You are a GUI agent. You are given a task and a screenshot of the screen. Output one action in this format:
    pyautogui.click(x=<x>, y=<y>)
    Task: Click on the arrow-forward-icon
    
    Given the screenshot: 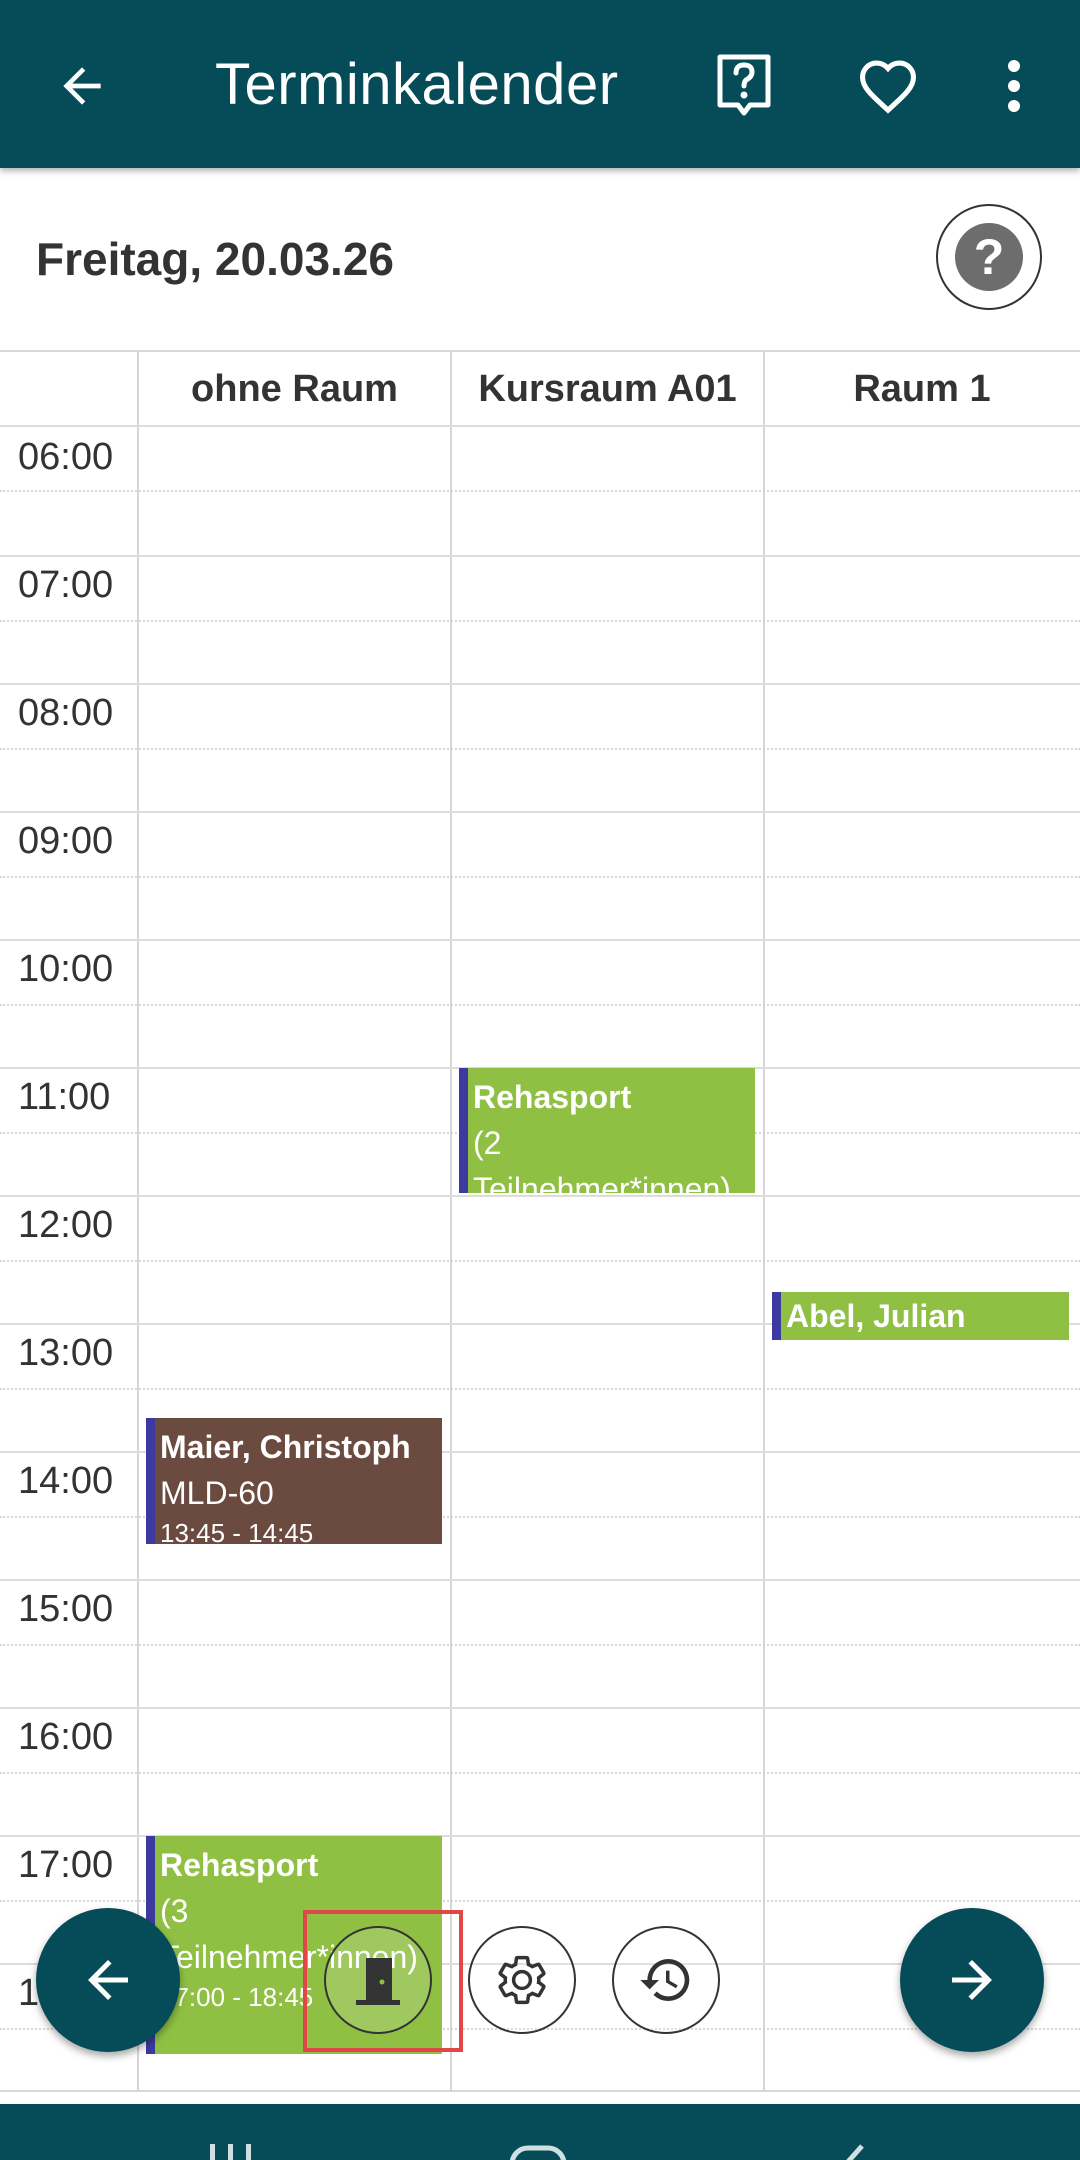 What is the action you would take?
    pyautogui.click(x=972, y=1980)
    